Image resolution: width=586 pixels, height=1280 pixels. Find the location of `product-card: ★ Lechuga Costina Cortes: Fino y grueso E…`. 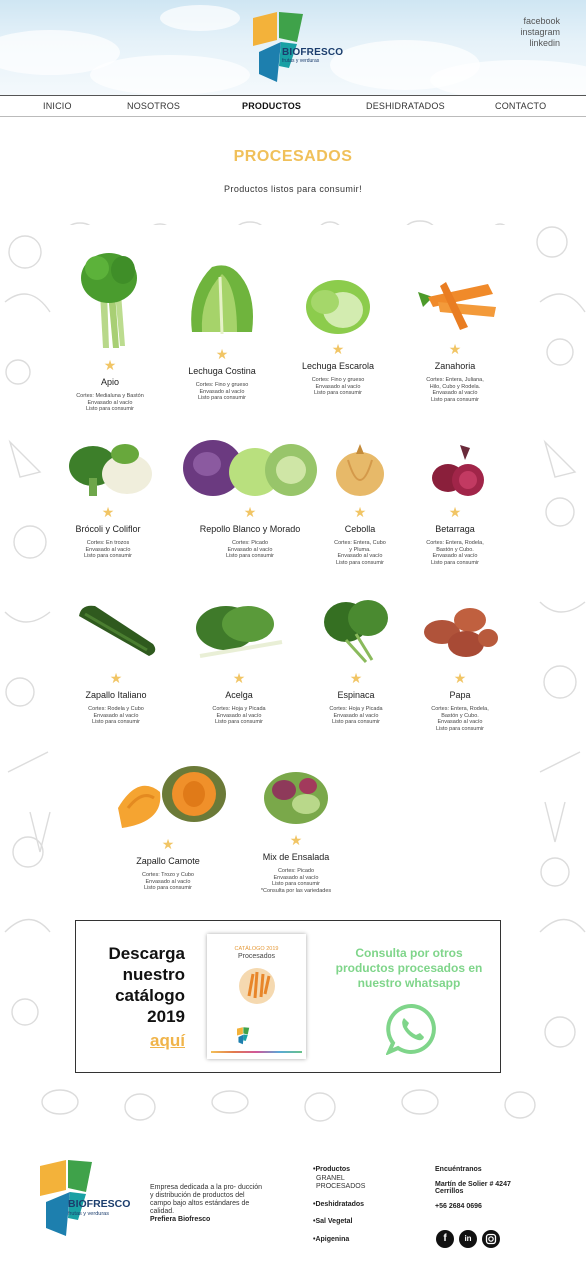

product-card: ★ Lechuga Costina Cortes: Fino y grueso E… is located at coordinates (222, 332).